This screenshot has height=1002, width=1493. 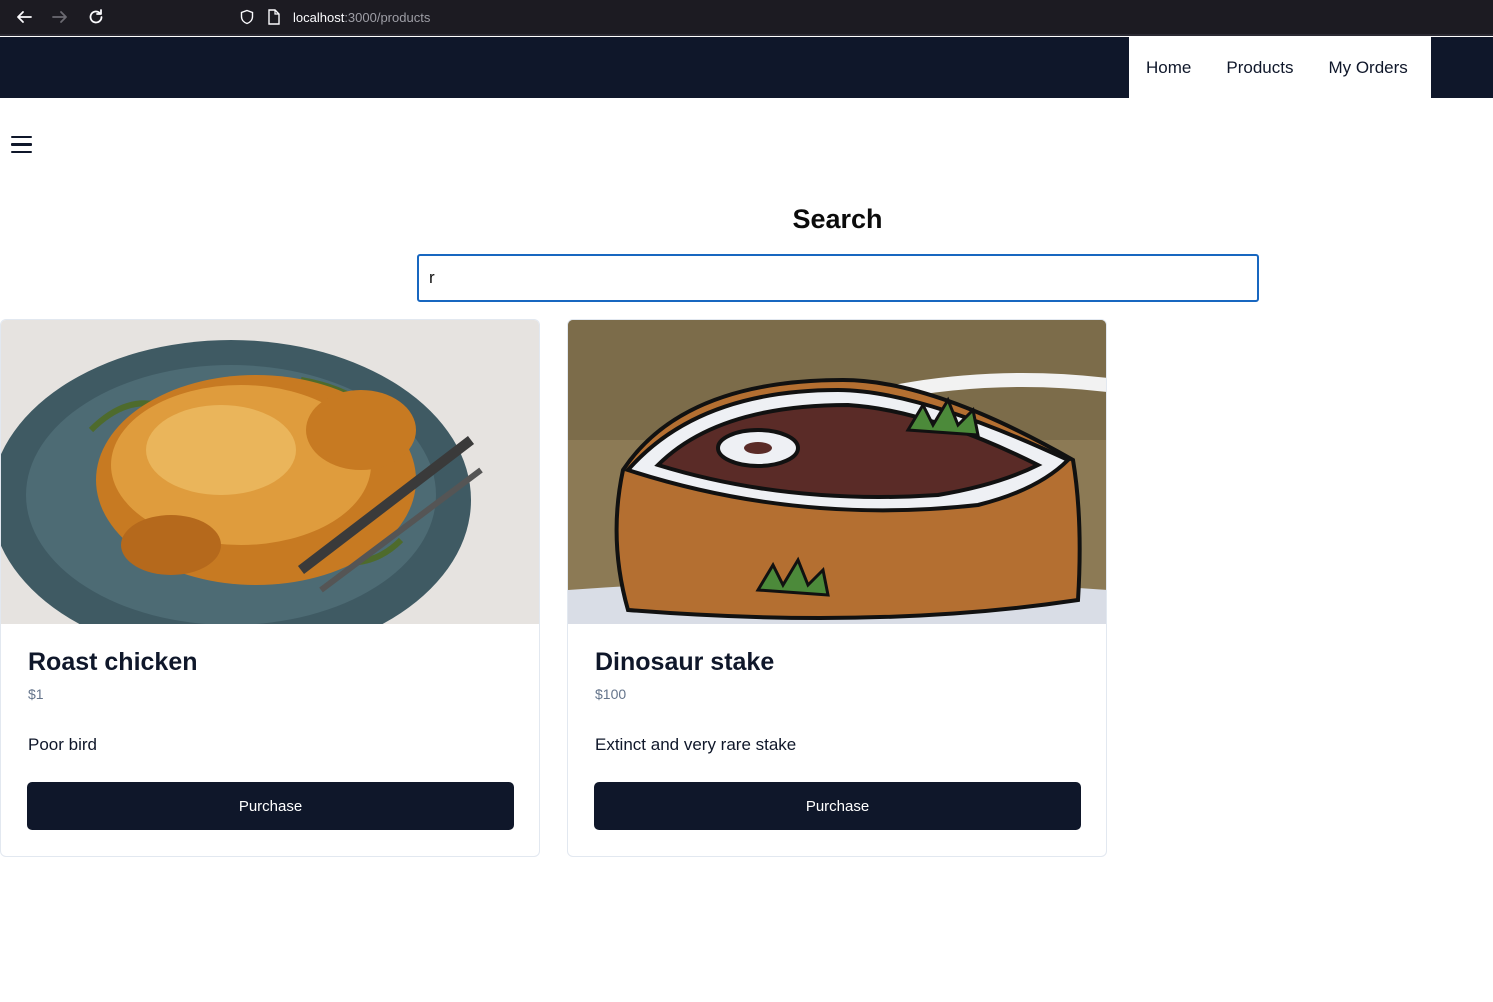 I want to click on product-name: Roast chicken, so click(x=113, y=662).